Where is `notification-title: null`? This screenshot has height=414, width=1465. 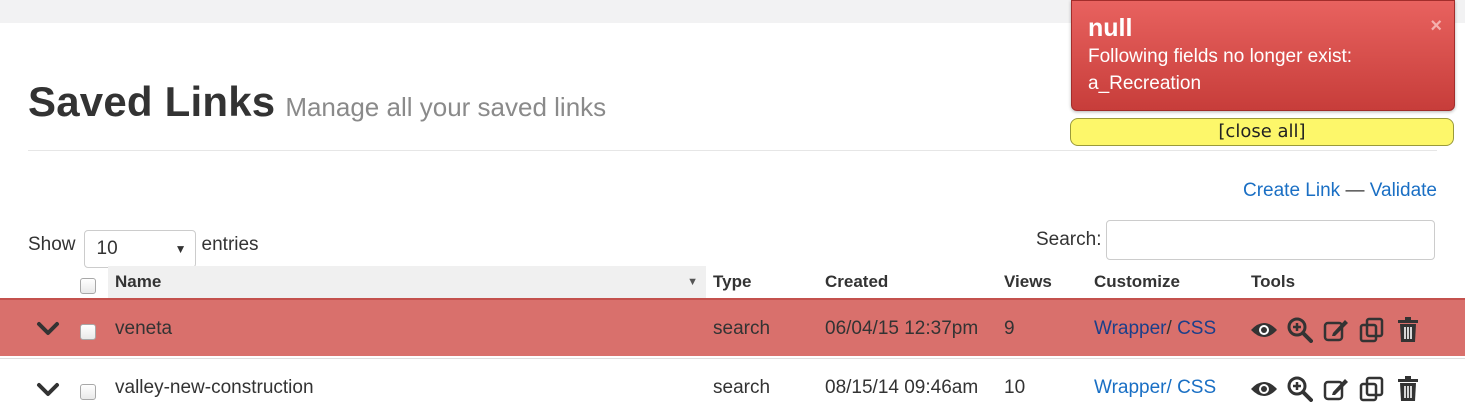
notification-title: null is located at coordinates (1110, 28).